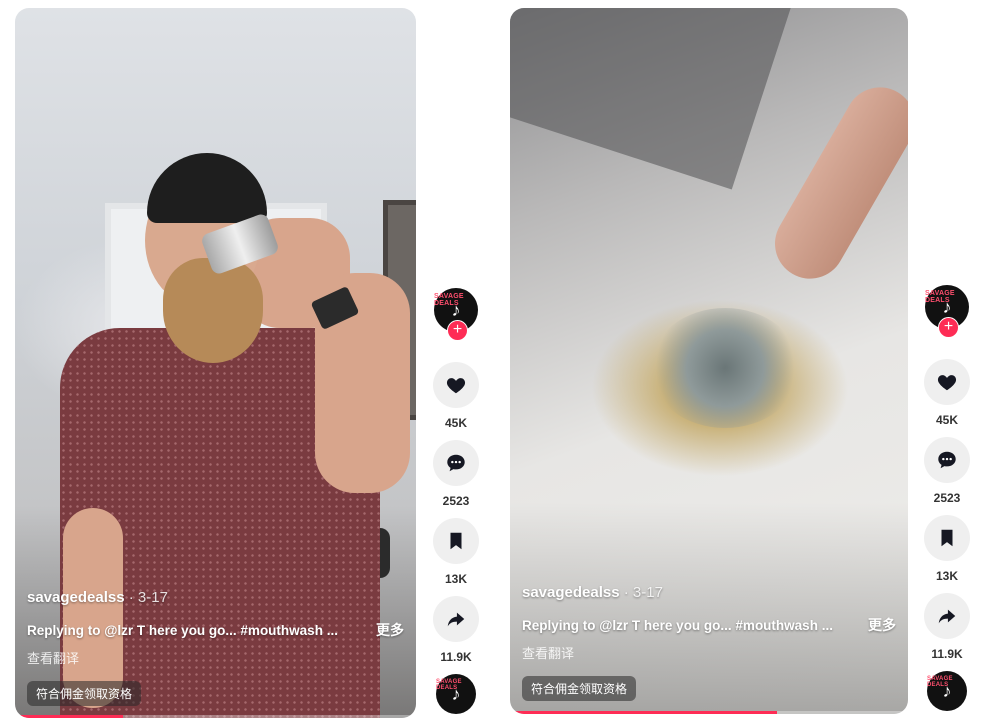 This screenshot has height=722, width=983. I want to click on foam, so click(725, 368).